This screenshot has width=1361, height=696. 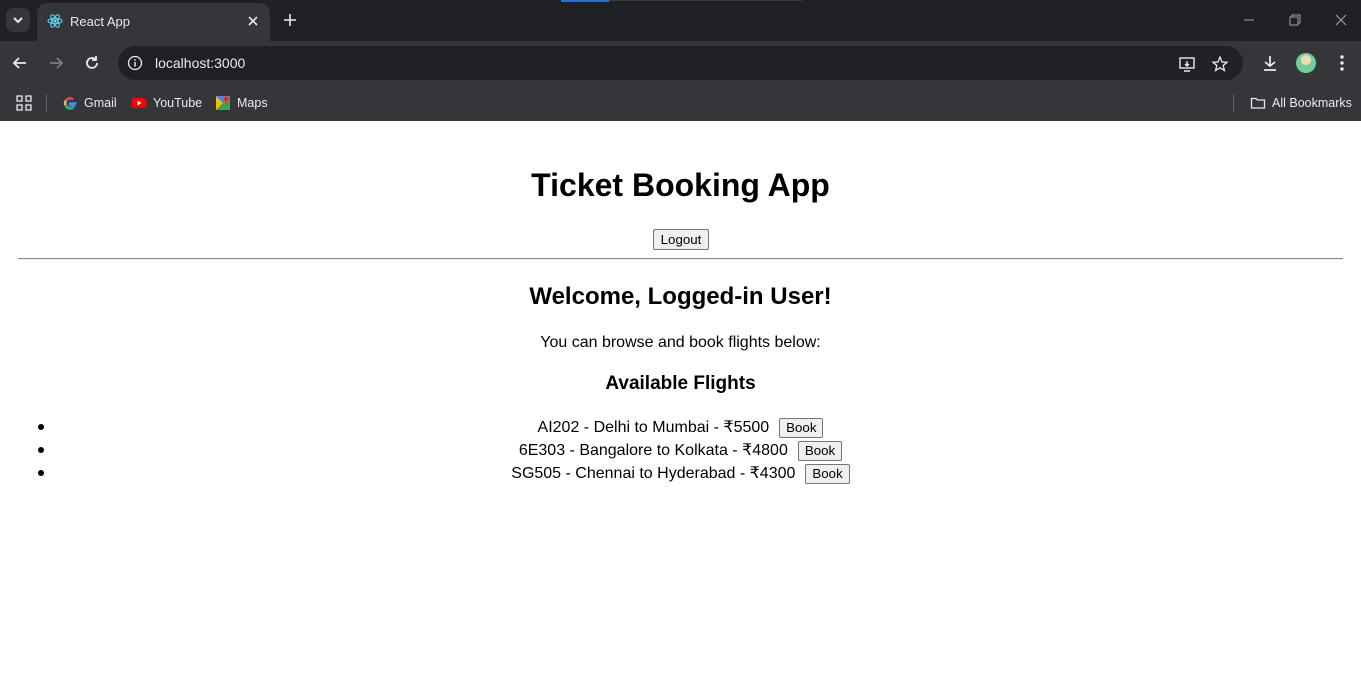 What do you see at coordinates (253, 21) in the screenshot?
I see `close-icon` at bounding box center [253, 21].